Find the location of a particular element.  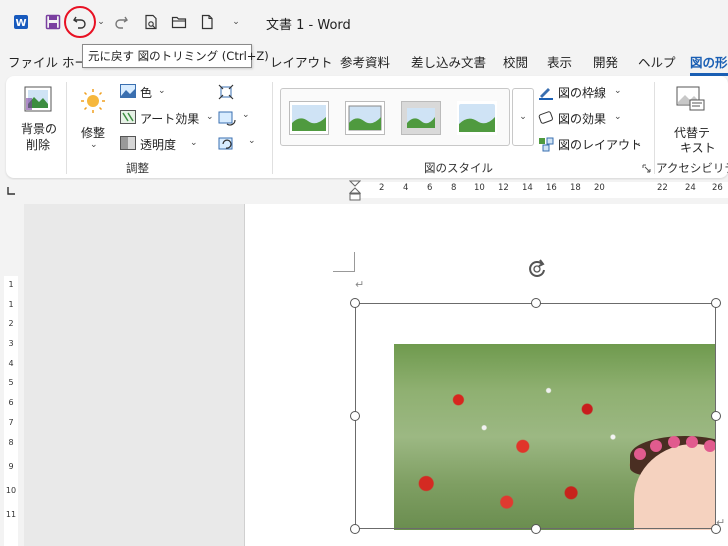

undo-tooltip: 元に戻す 図のトリミング (Ctrl+Z) is located at coordinates (175, 56).